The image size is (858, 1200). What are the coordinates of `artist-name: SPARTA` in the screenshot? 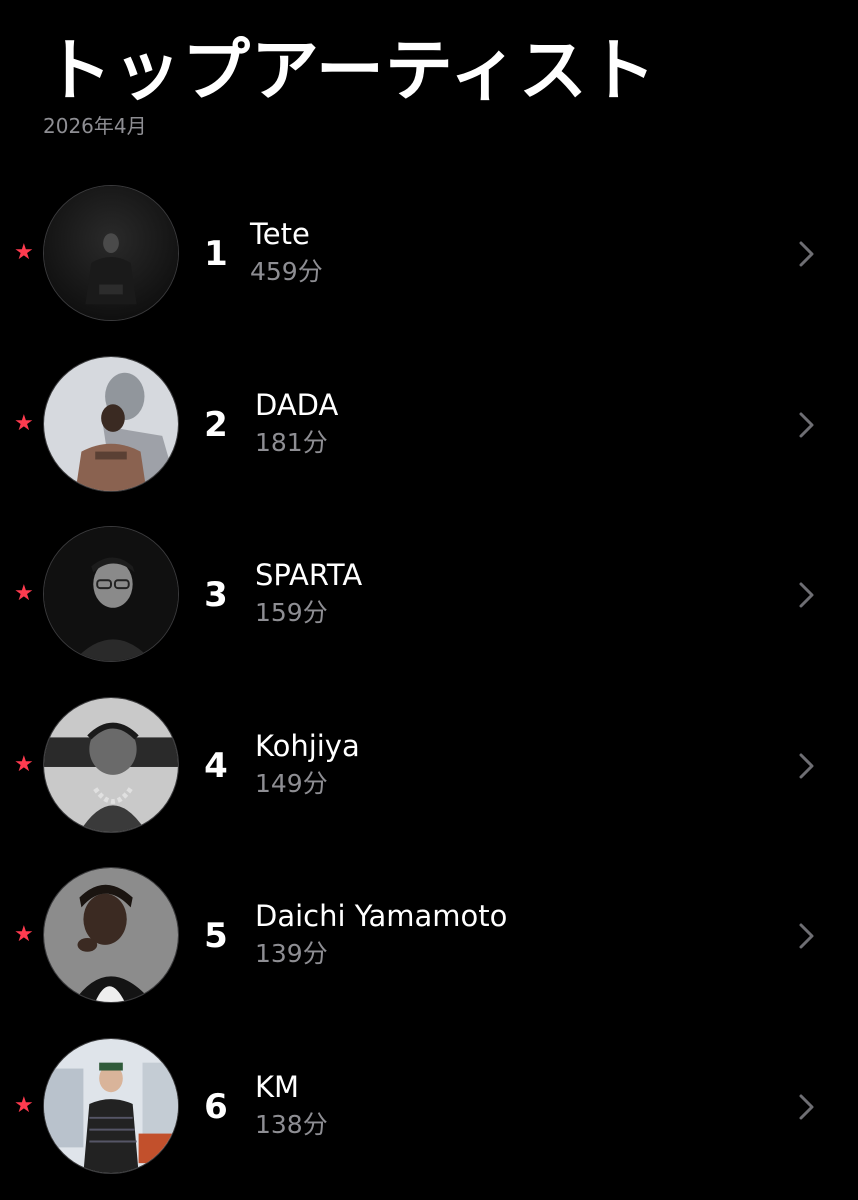 It's located at (309, 575).